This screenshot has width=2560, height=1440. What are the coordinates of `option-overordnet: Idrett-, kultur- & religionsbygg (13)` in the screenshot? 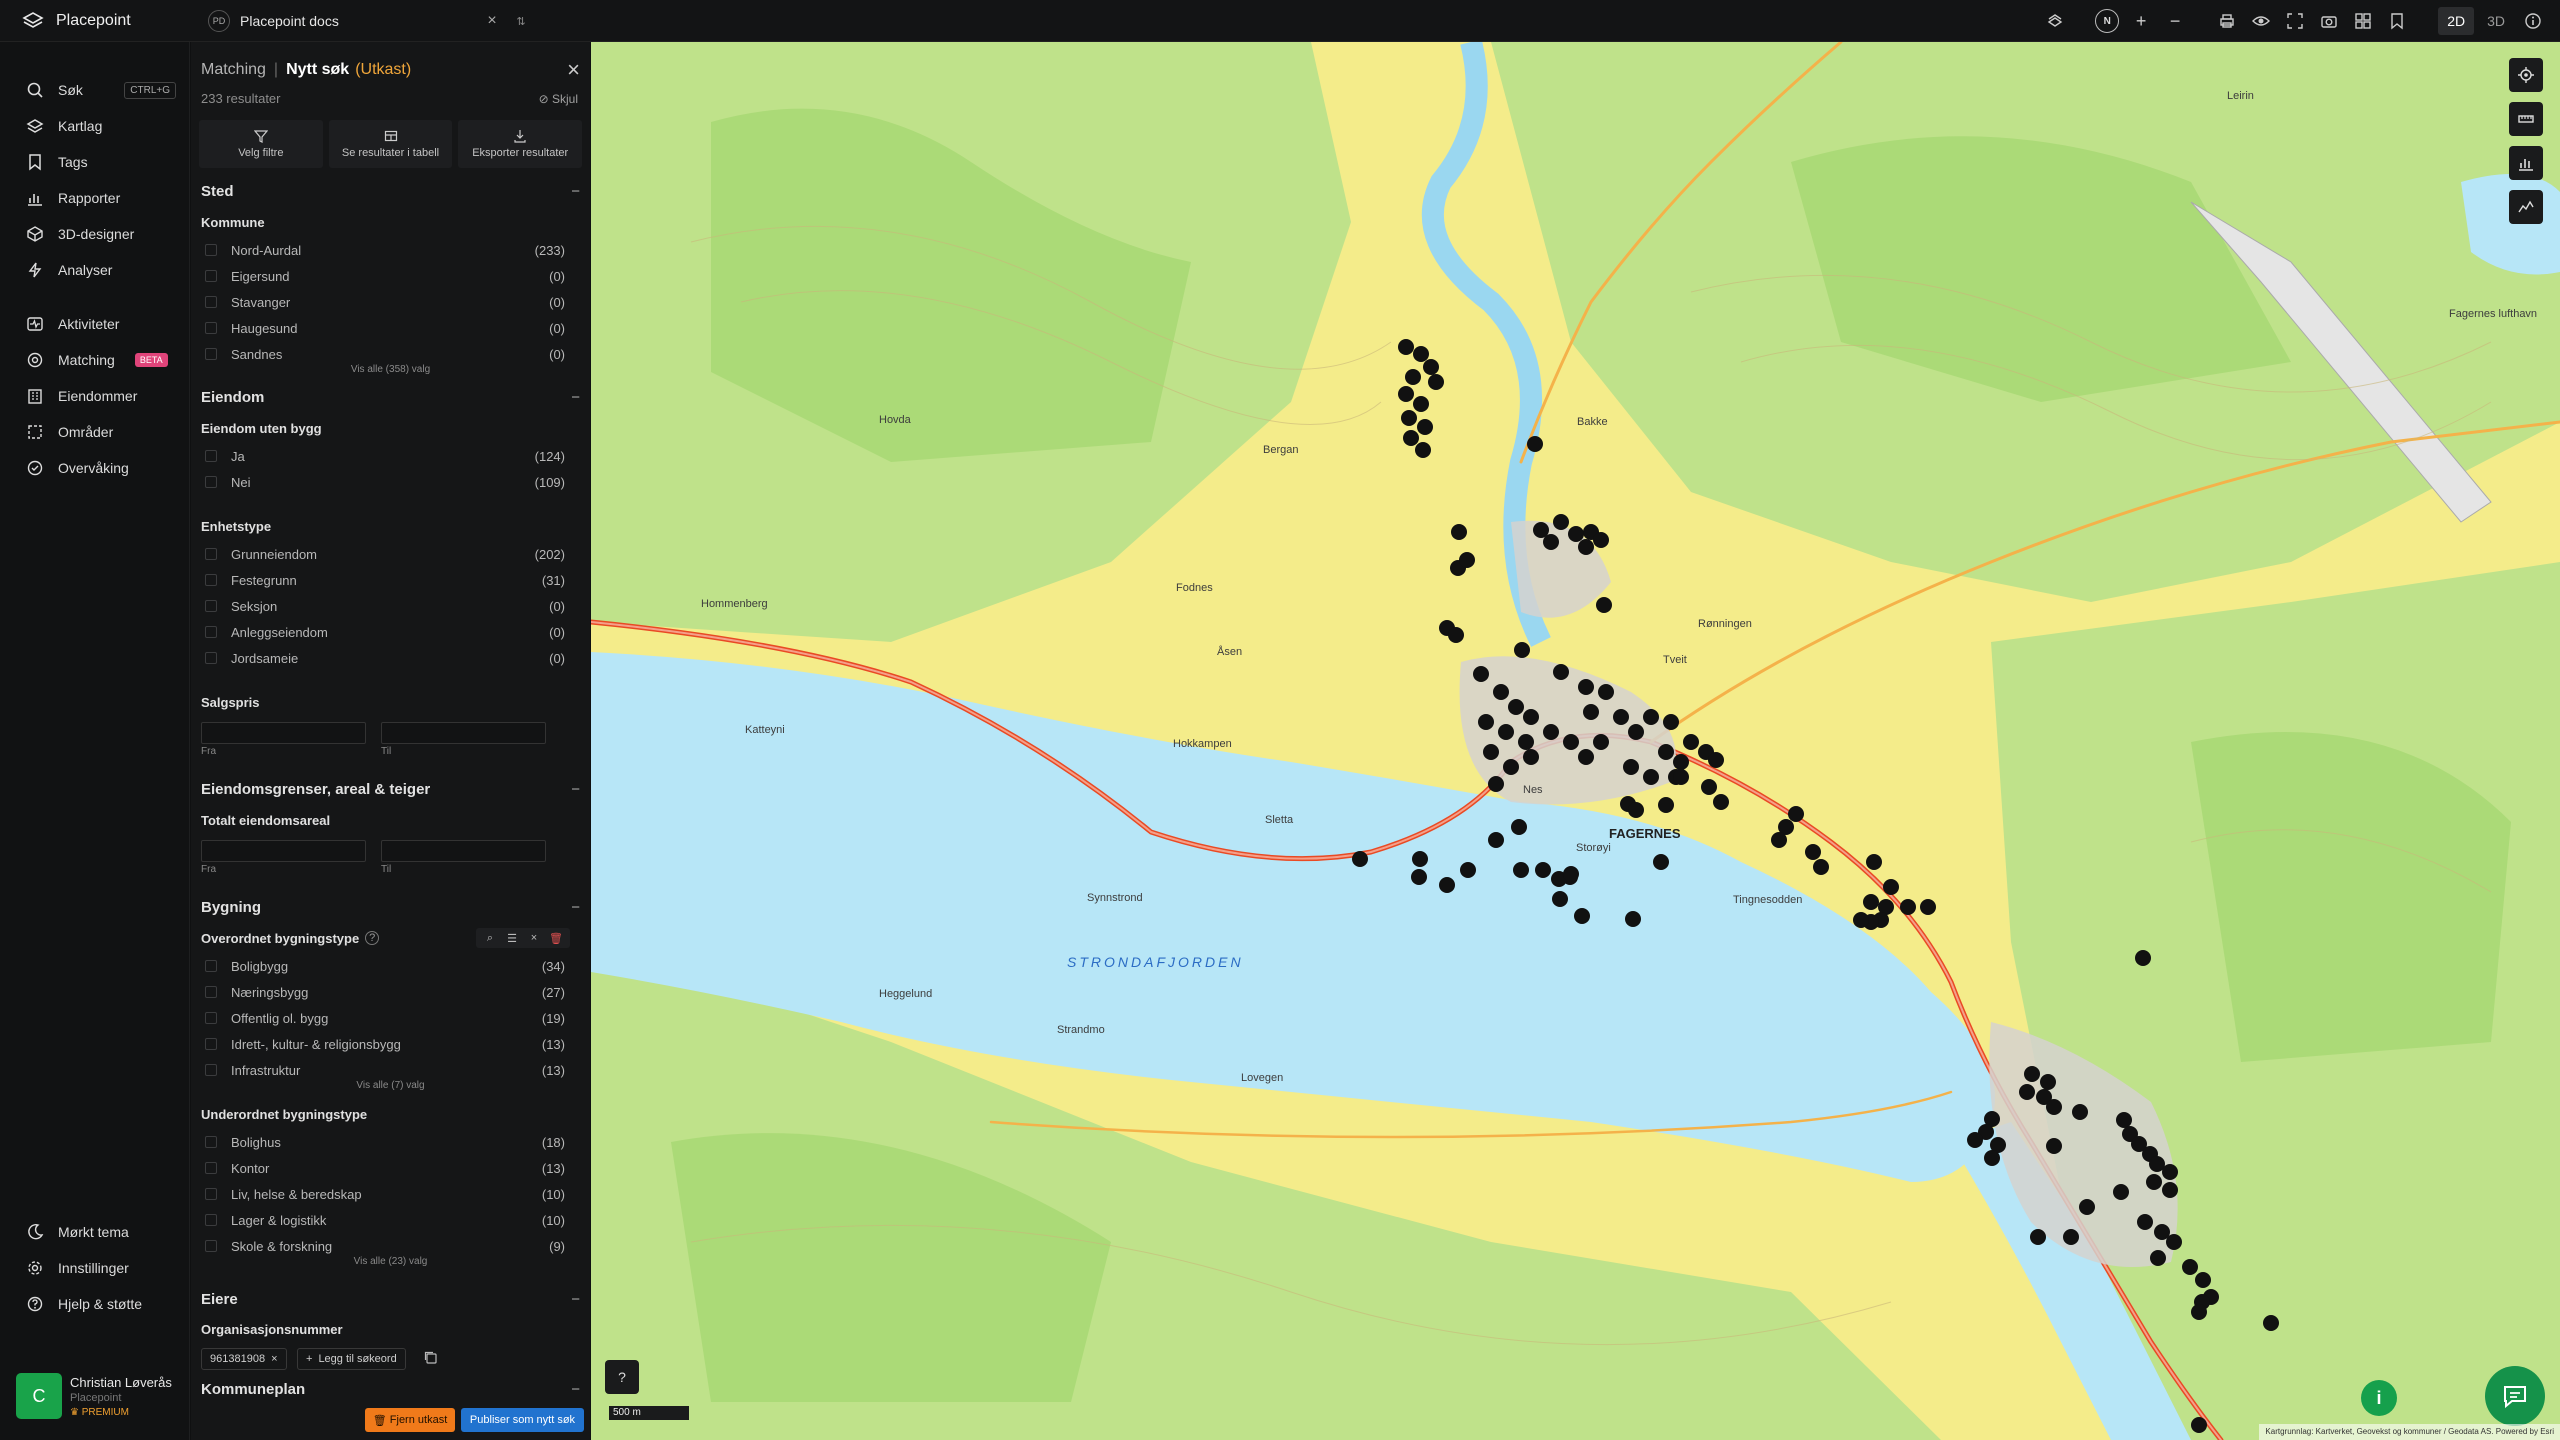 It's located at (385, 1044).